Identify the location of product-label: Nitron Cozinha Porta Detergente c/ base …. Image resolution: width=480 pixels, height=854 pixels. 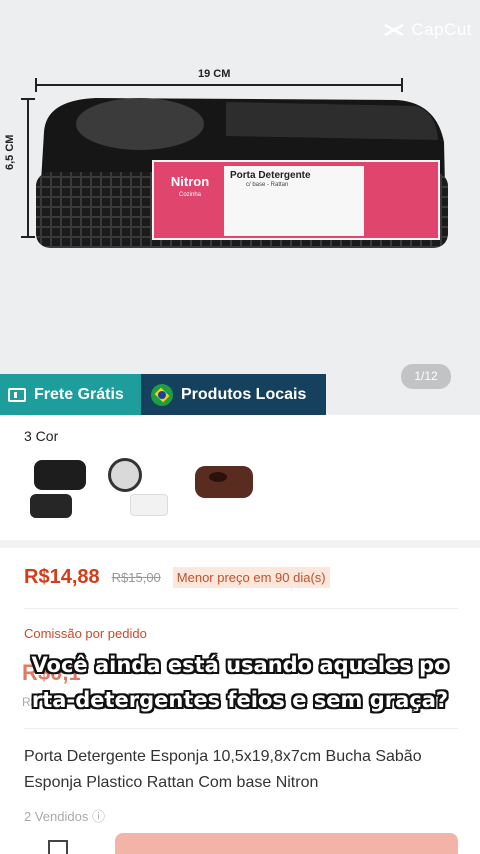
(296, 200).